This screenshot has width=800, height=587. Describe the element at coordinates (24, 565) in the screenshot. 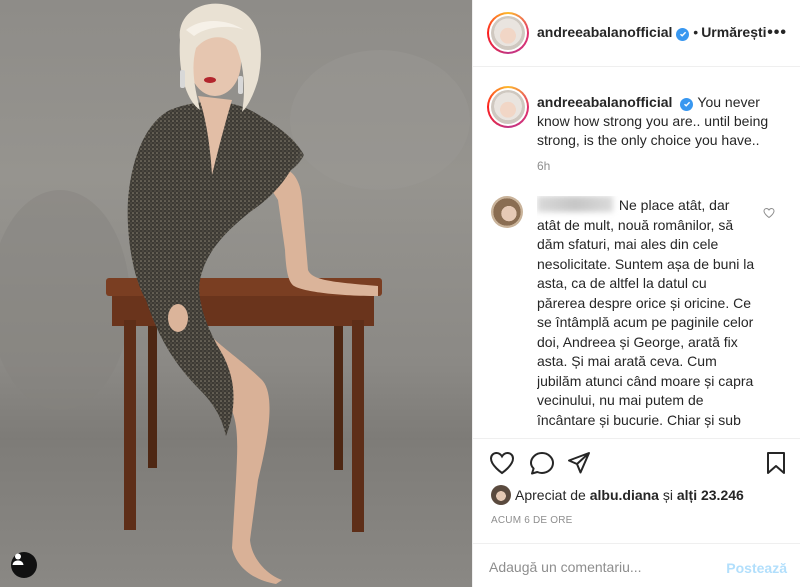

I see `person-tag-icon` at that location.